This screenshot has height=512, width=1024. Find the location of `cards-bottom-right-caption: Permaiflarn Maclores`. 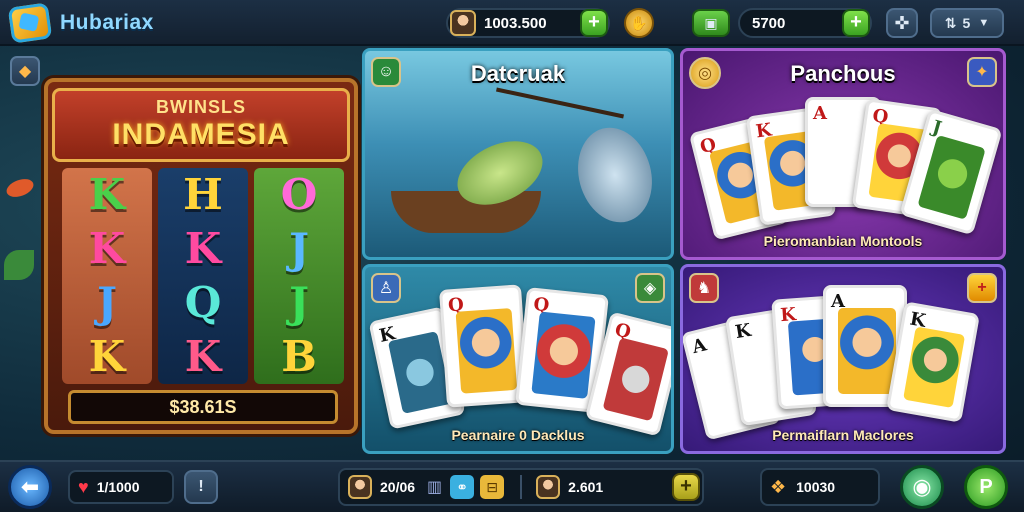

cards-bottom-right-caption: Permaiflarn Maclores is located at coordinates (843, 435).